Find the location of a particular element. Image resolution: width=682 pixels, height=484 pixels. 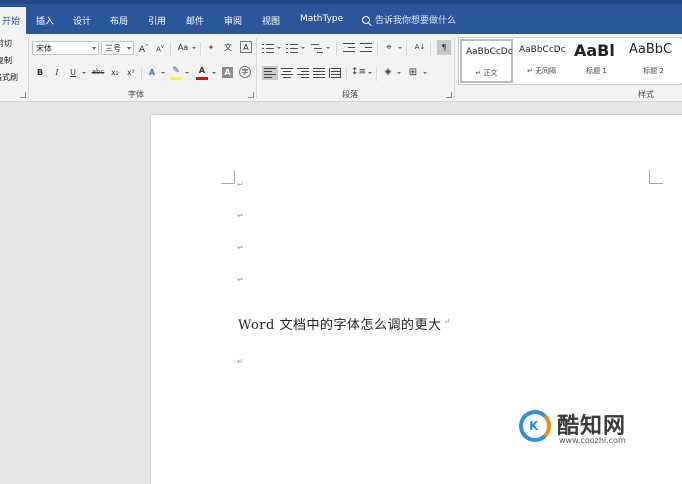

subscript-button: x₂ is located at coordinates (115, 73).